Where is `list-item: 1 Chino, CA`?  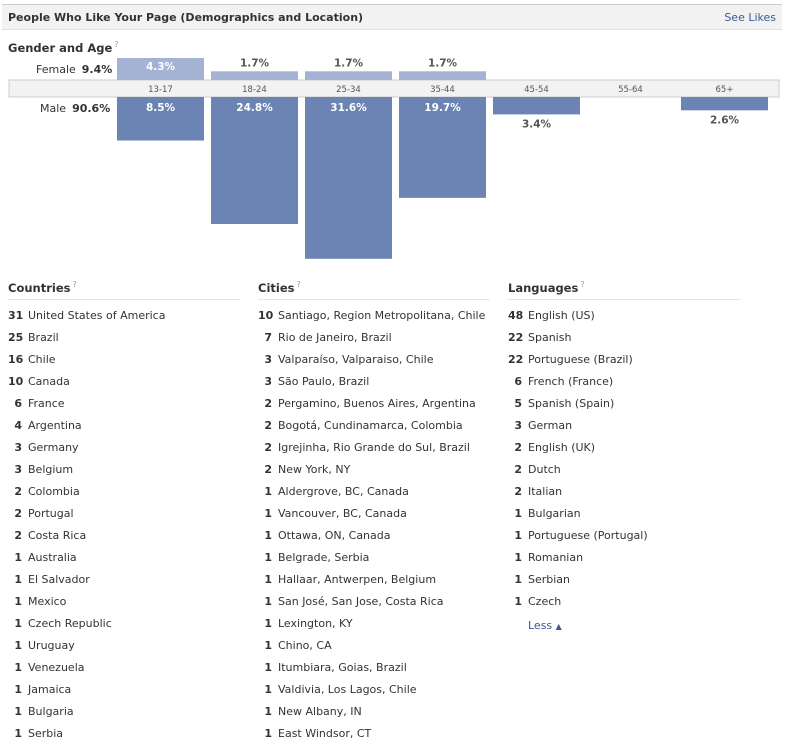 list-item: 1 Chino, CA is located at coordinates (375, 646).